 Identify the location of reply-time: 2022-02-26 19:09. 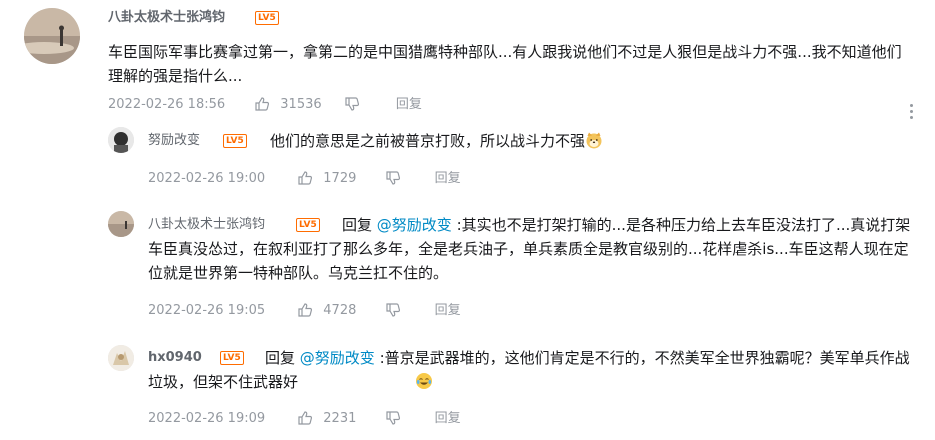
(207, 418).